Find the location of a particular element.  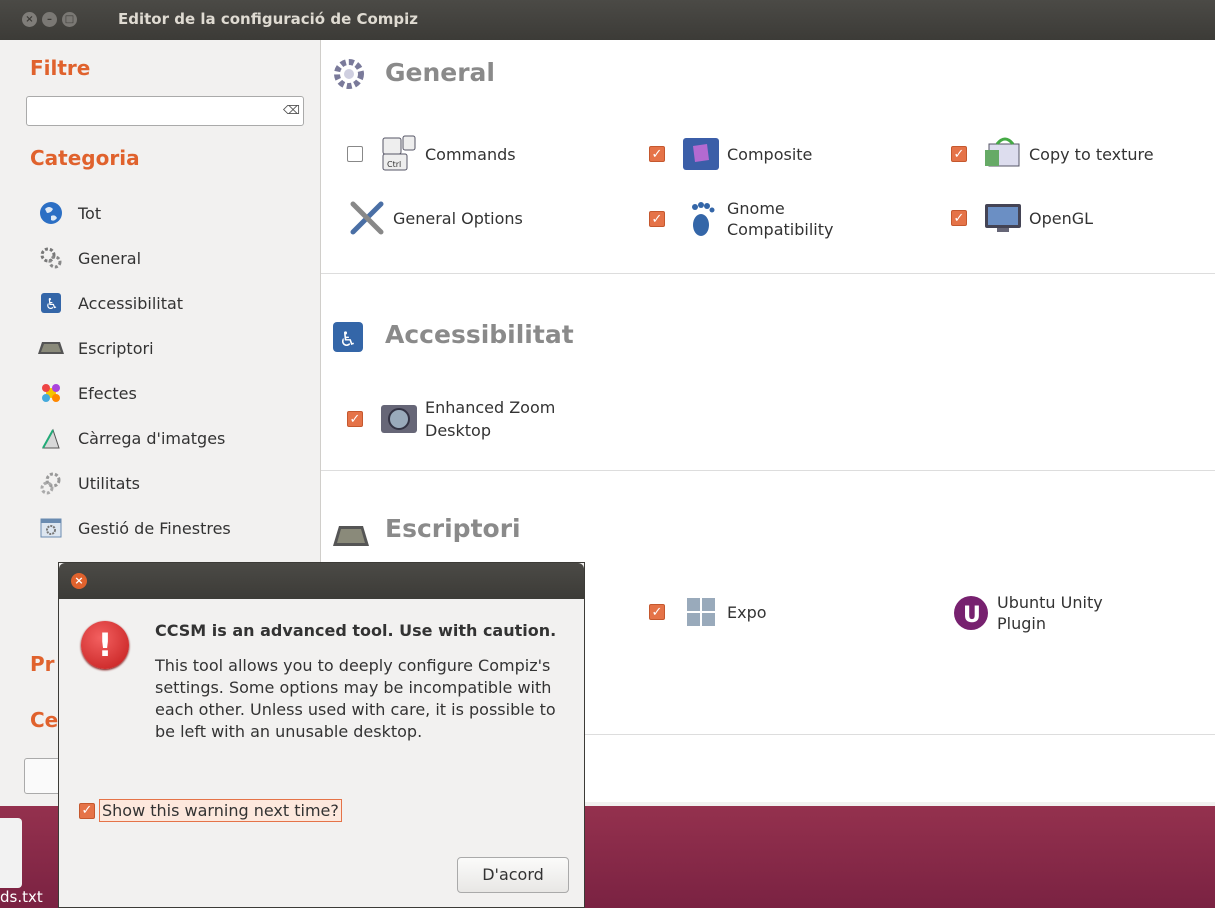

image-loading-icon is located at coordinates (51, 438).